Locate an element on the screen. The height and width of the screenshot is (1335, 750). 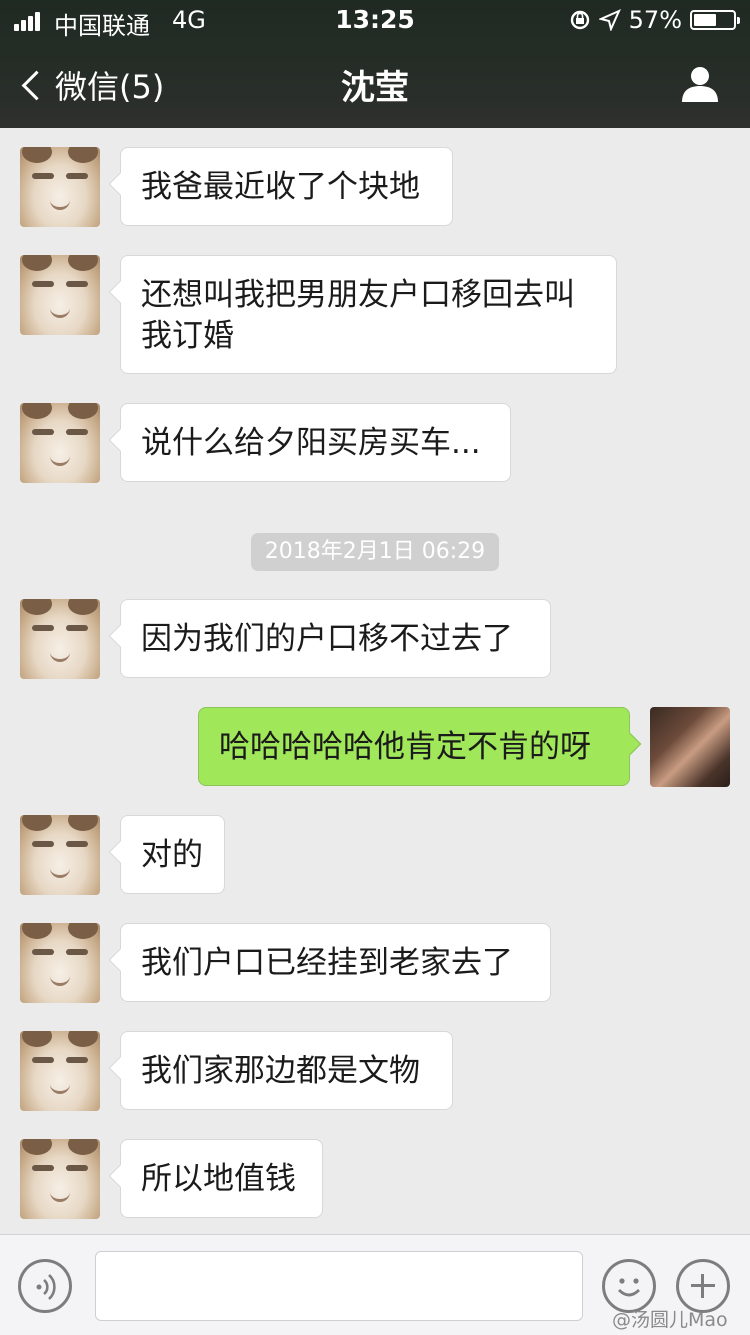
top-bar: 中国联通 4G 13:25 57% 微信(5) 沈莹 is located at coordinates (375, 64).